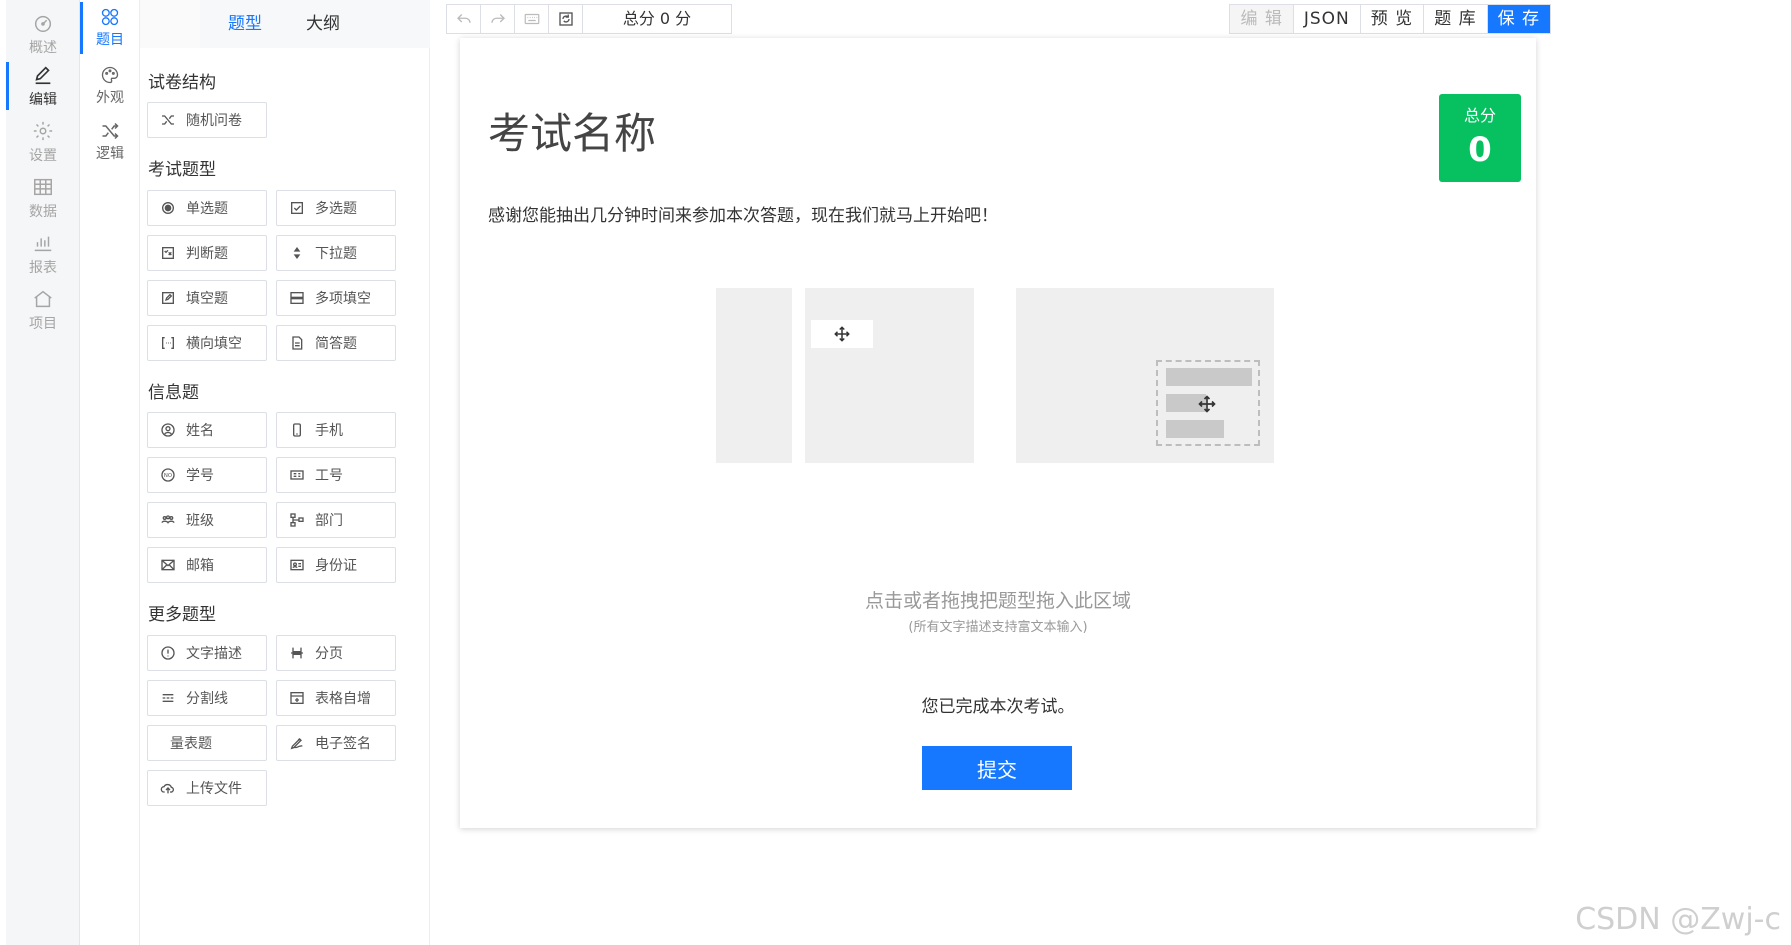 This screenshot has width=1791, height=945. I want to click on palette-icon, so click(110, 75).